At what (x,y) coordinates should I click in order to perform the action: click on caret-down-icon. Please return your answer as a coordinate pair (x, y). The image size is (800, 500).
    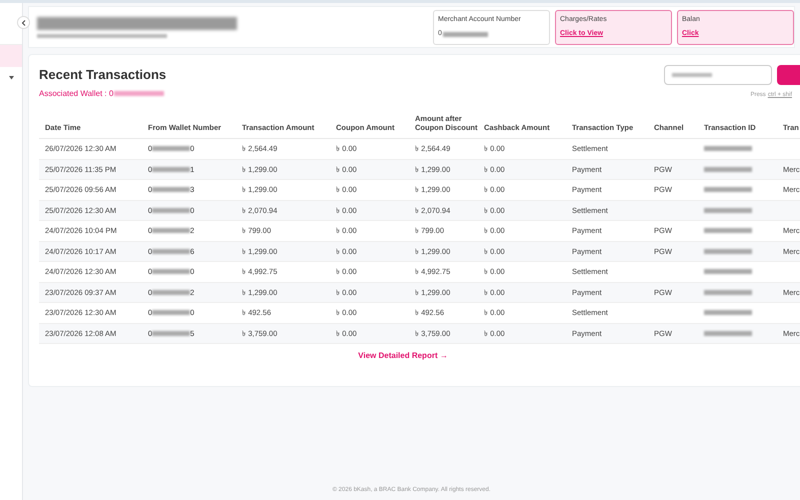
    Looking at the image, I should click on (11, 78).